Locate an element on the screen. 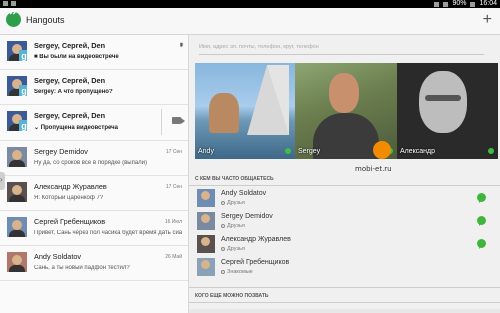  contact-row: Александр Журавлев Друзья is located at coordinates (344, 244).